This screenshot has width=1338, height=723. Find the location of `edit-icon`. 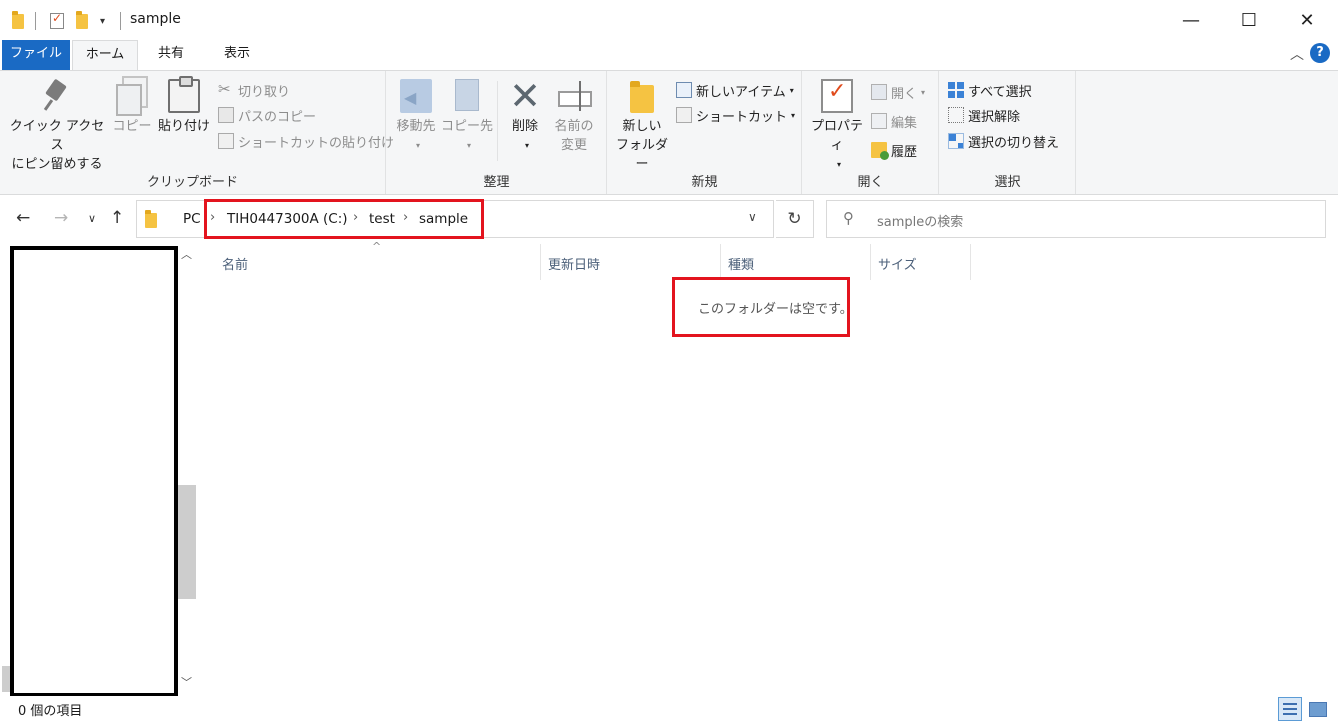

edit-icon is located at coordinates (879, 121).